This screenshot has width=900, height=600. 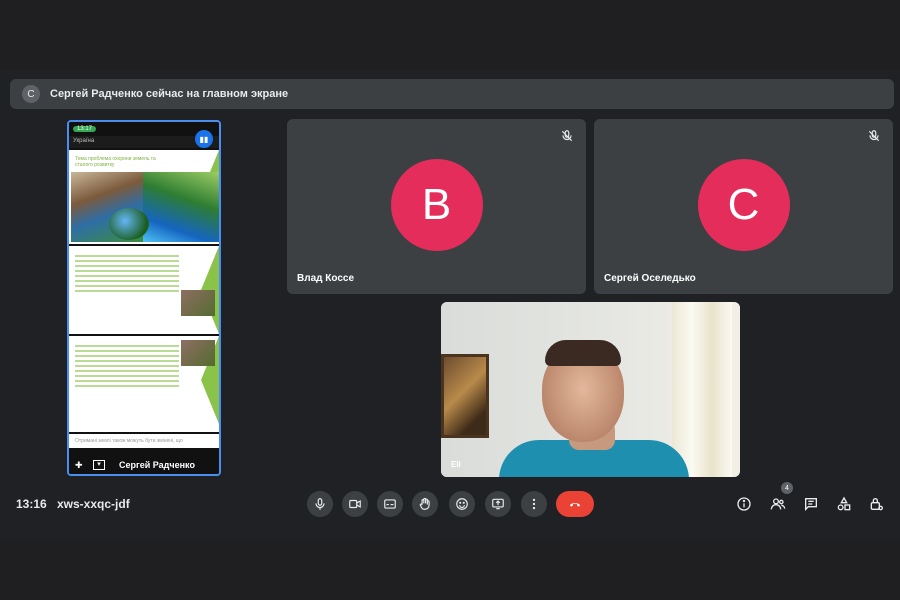 I want to click on meeting-info-button, so click(x=744, y=504).